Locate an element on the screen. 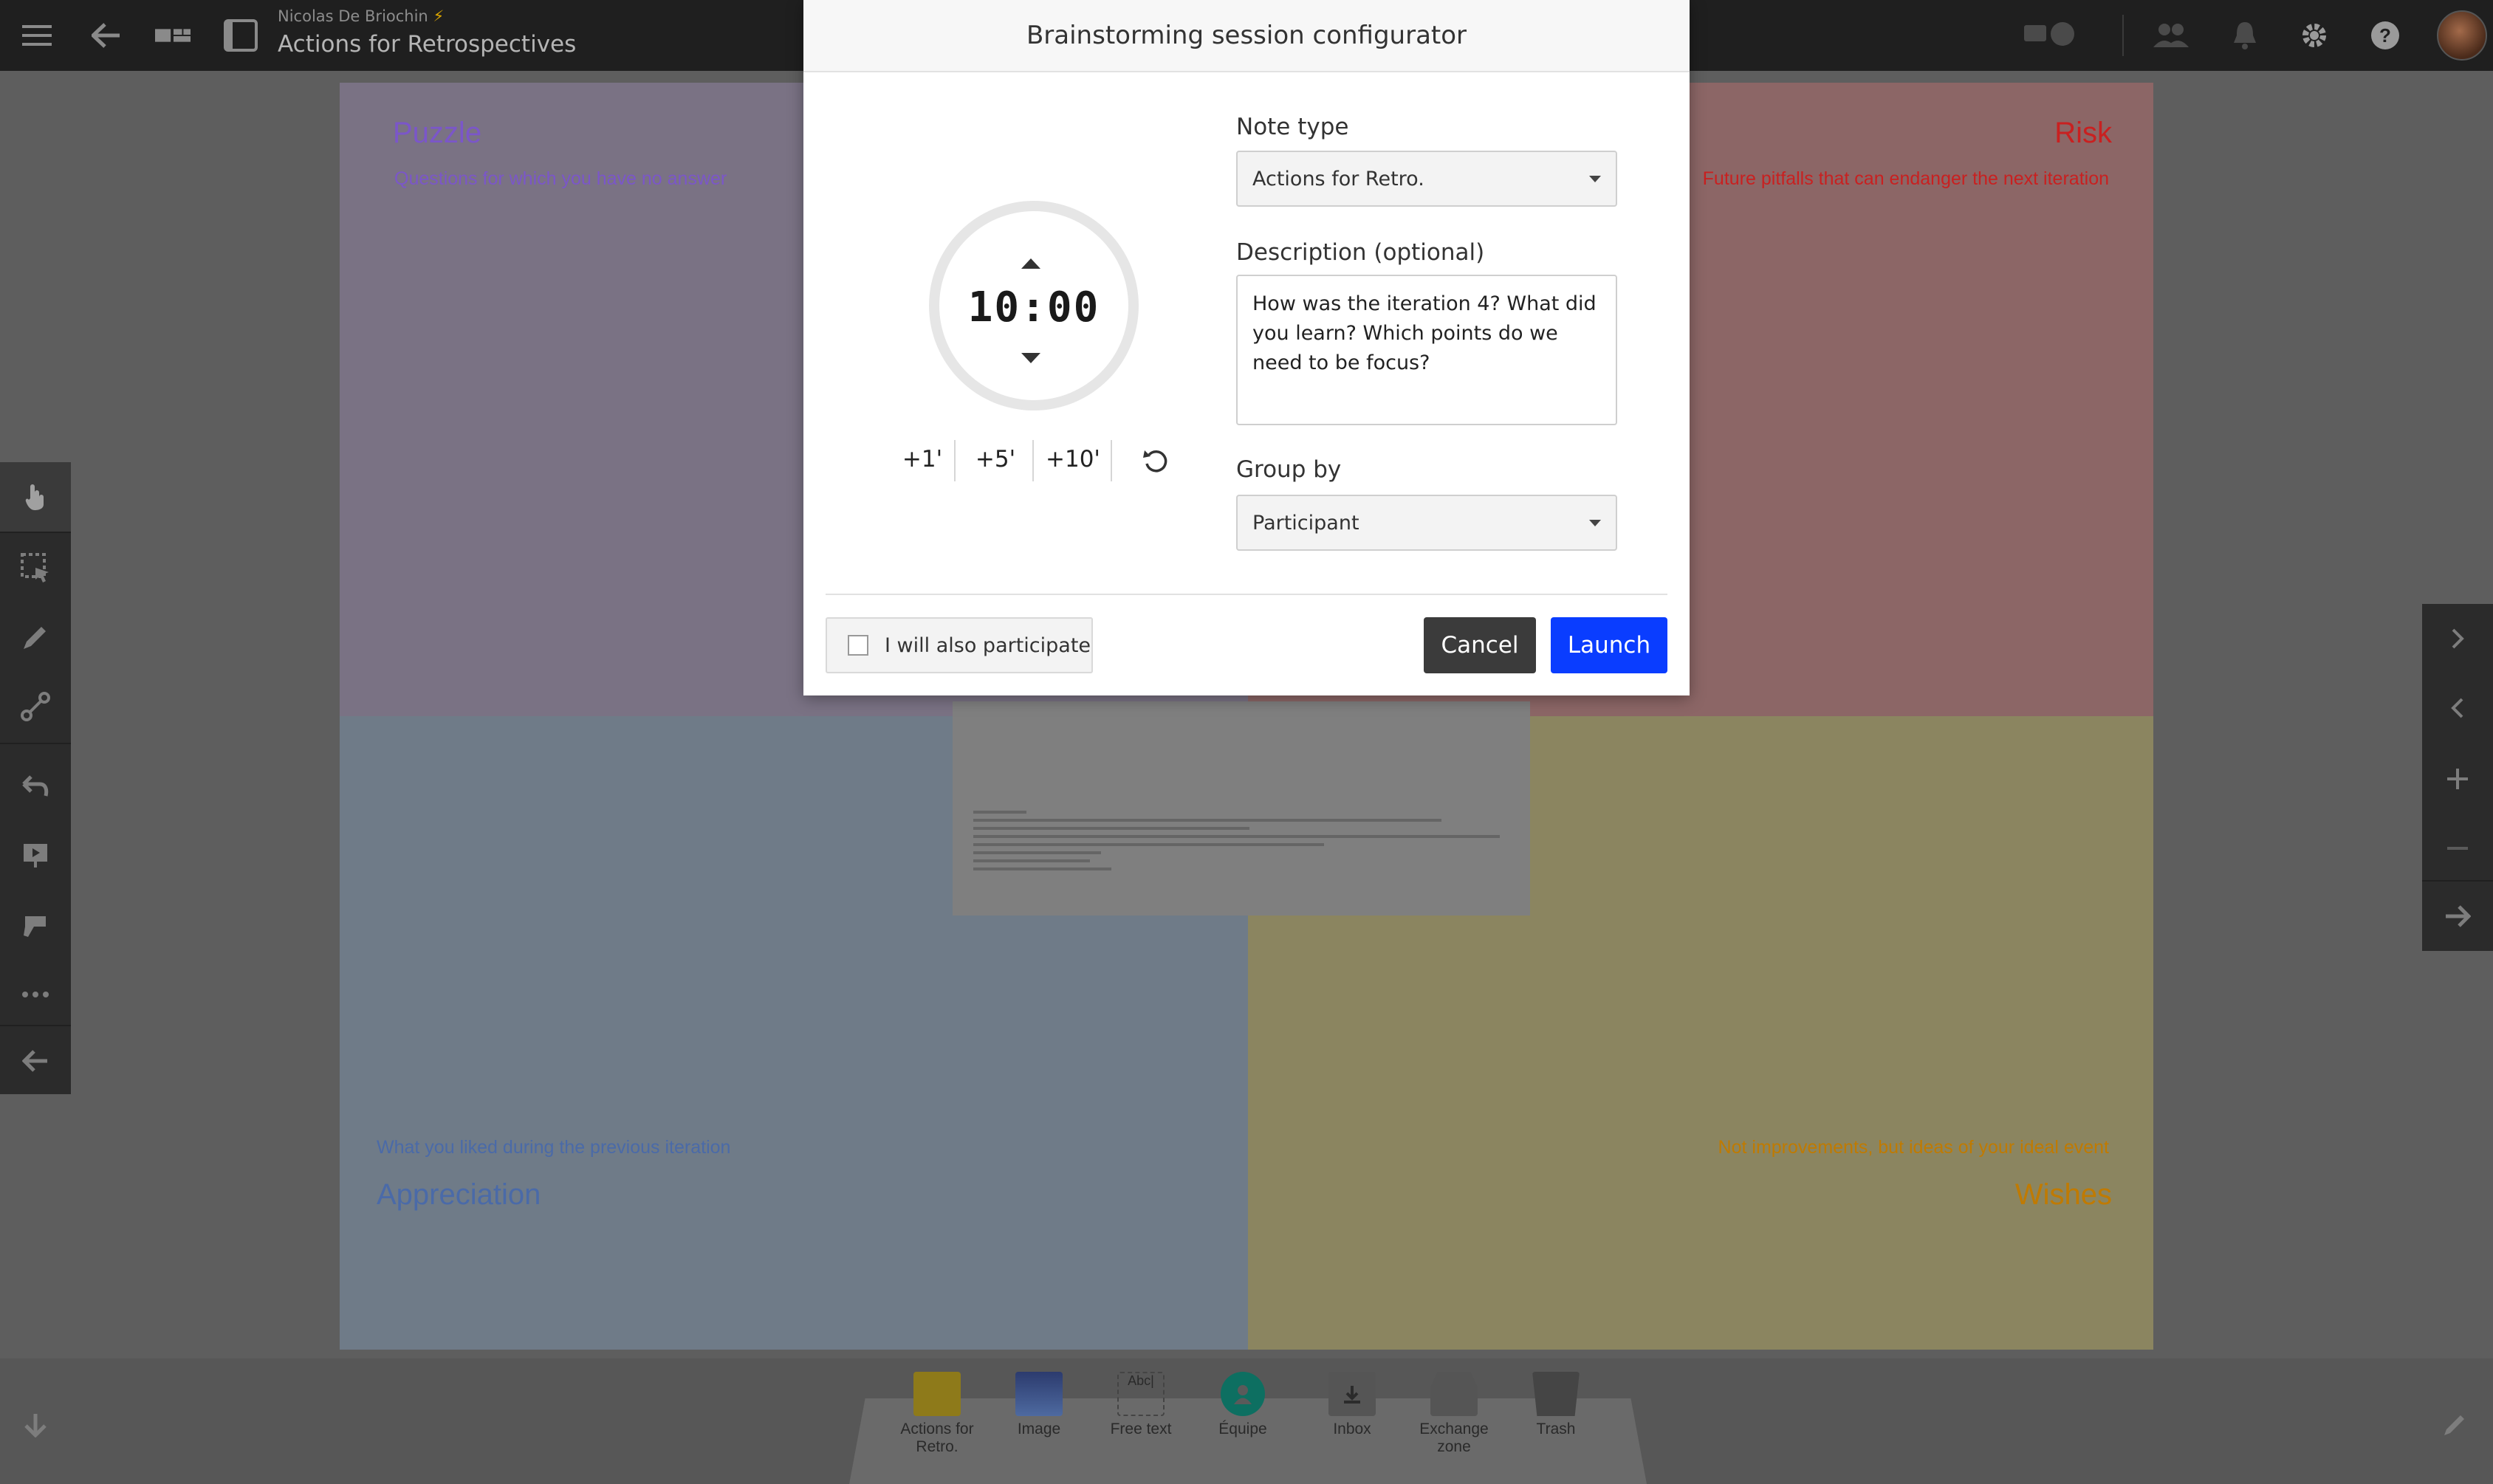 The image size is (2493, 1484). right-toolbar is located at coordinates (2458, 777).